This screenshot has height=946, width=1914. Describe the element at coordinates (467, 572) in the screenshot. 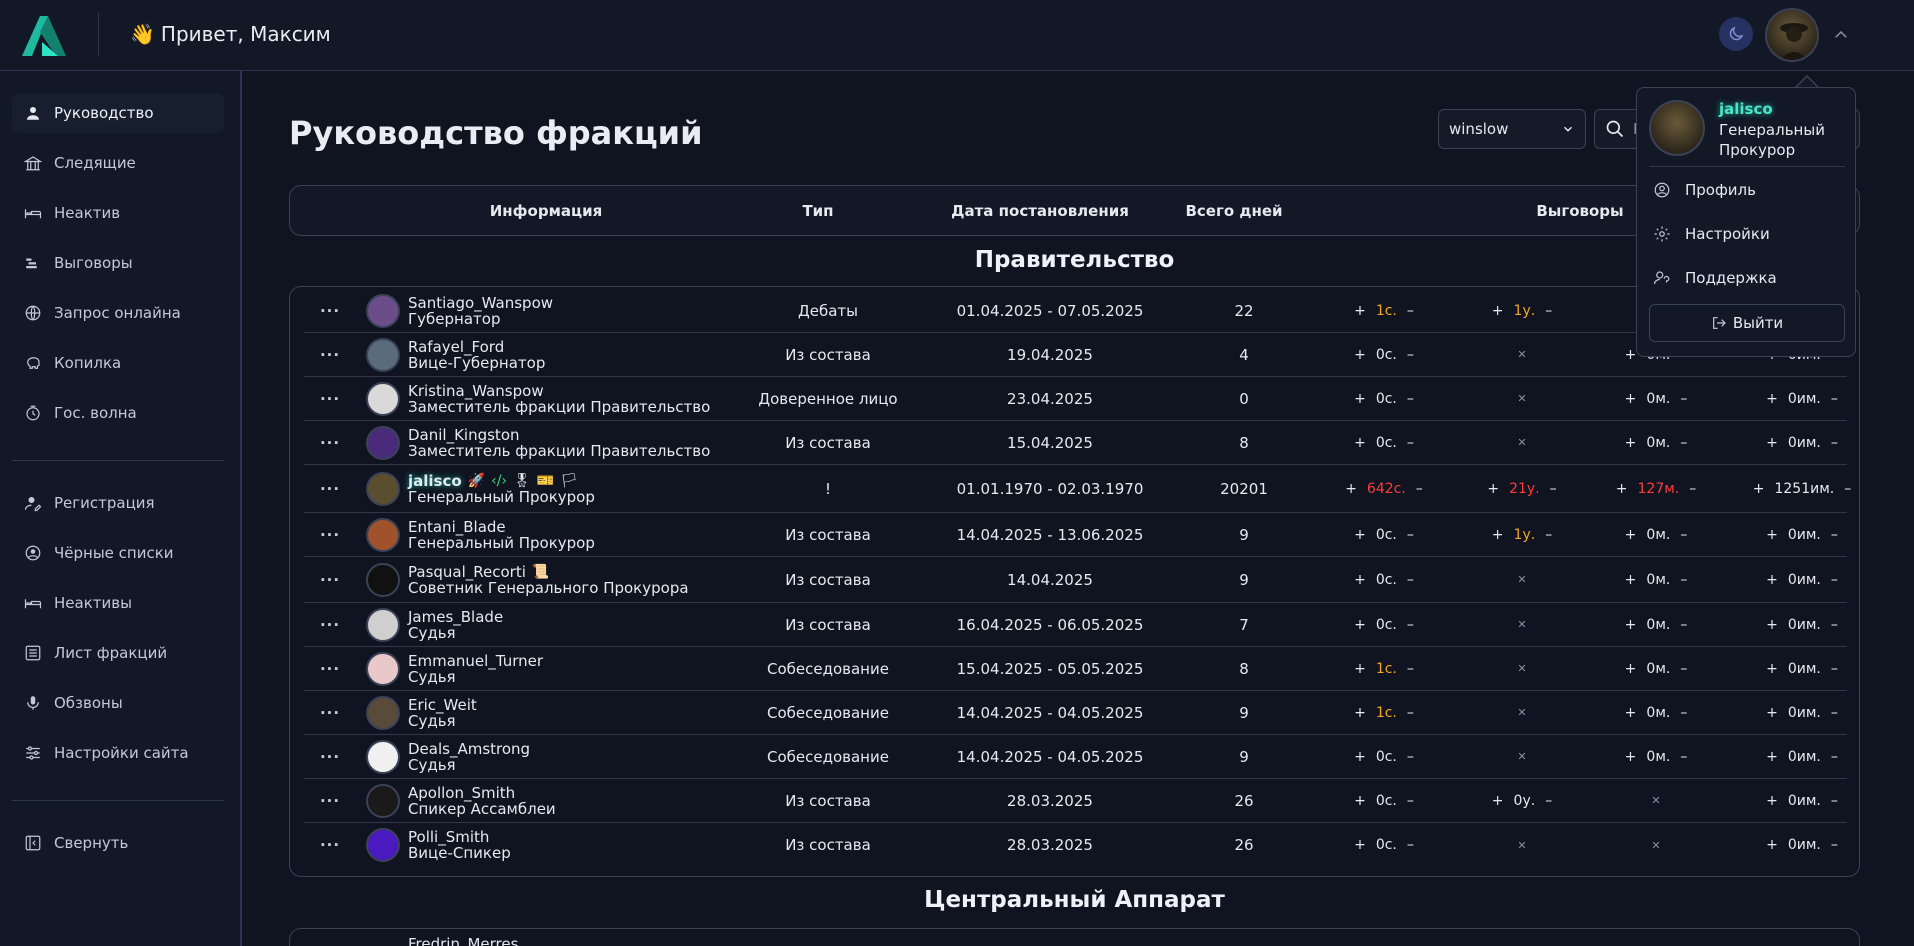

I see `member-name: Pasqual_Recorti` at that location.